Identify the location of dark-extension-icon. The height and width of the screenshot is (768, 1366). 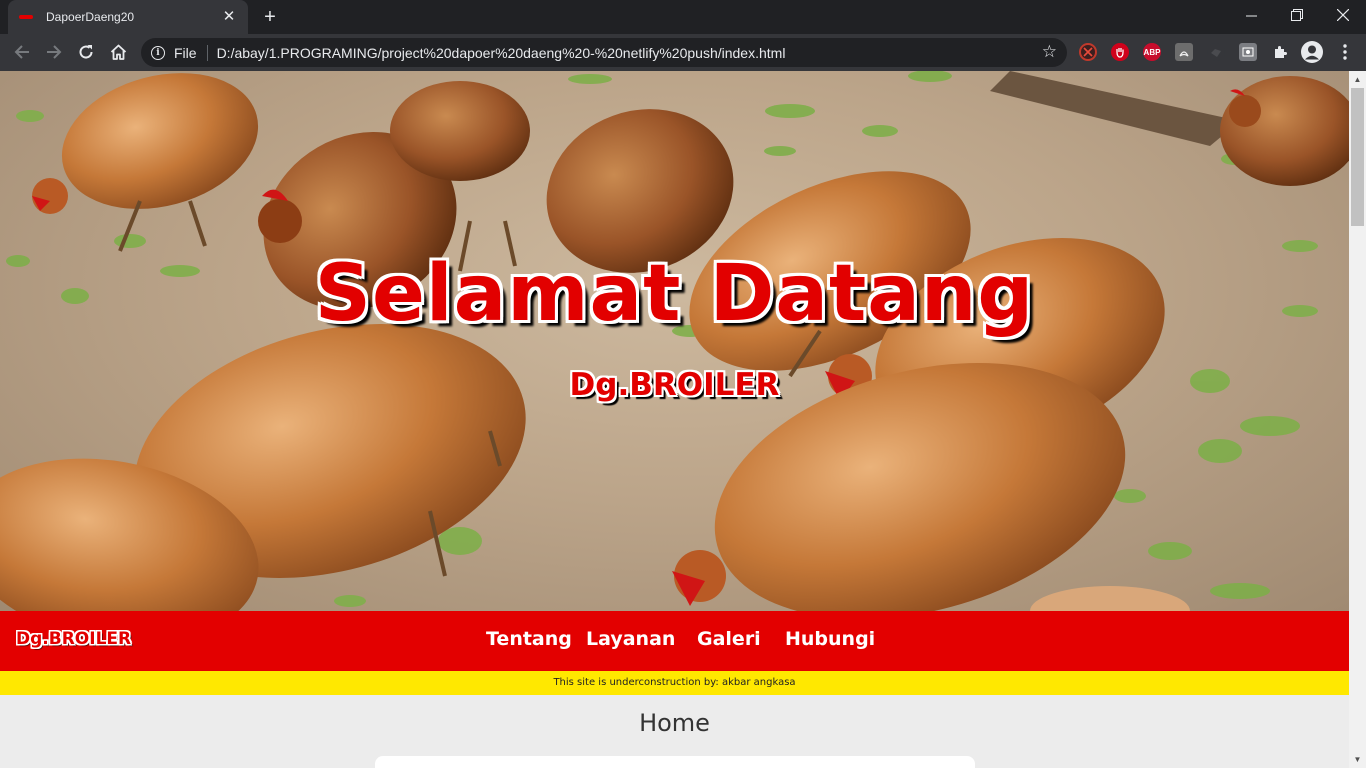
(1216, 52).